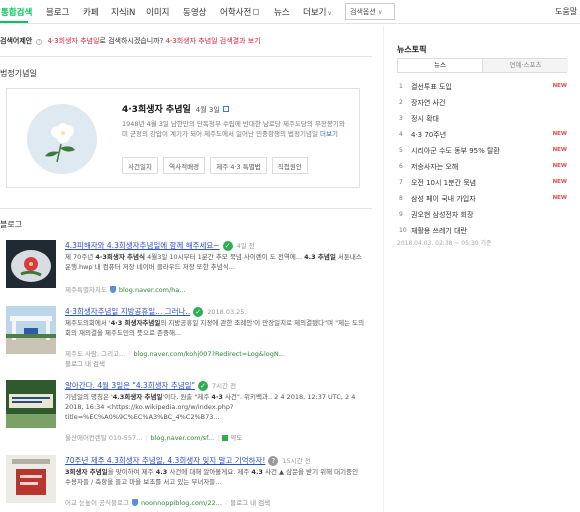 This screenshot has height=512, width=580. I want to click on news-topic-text: 결선투표 도입, so click(431, 87).